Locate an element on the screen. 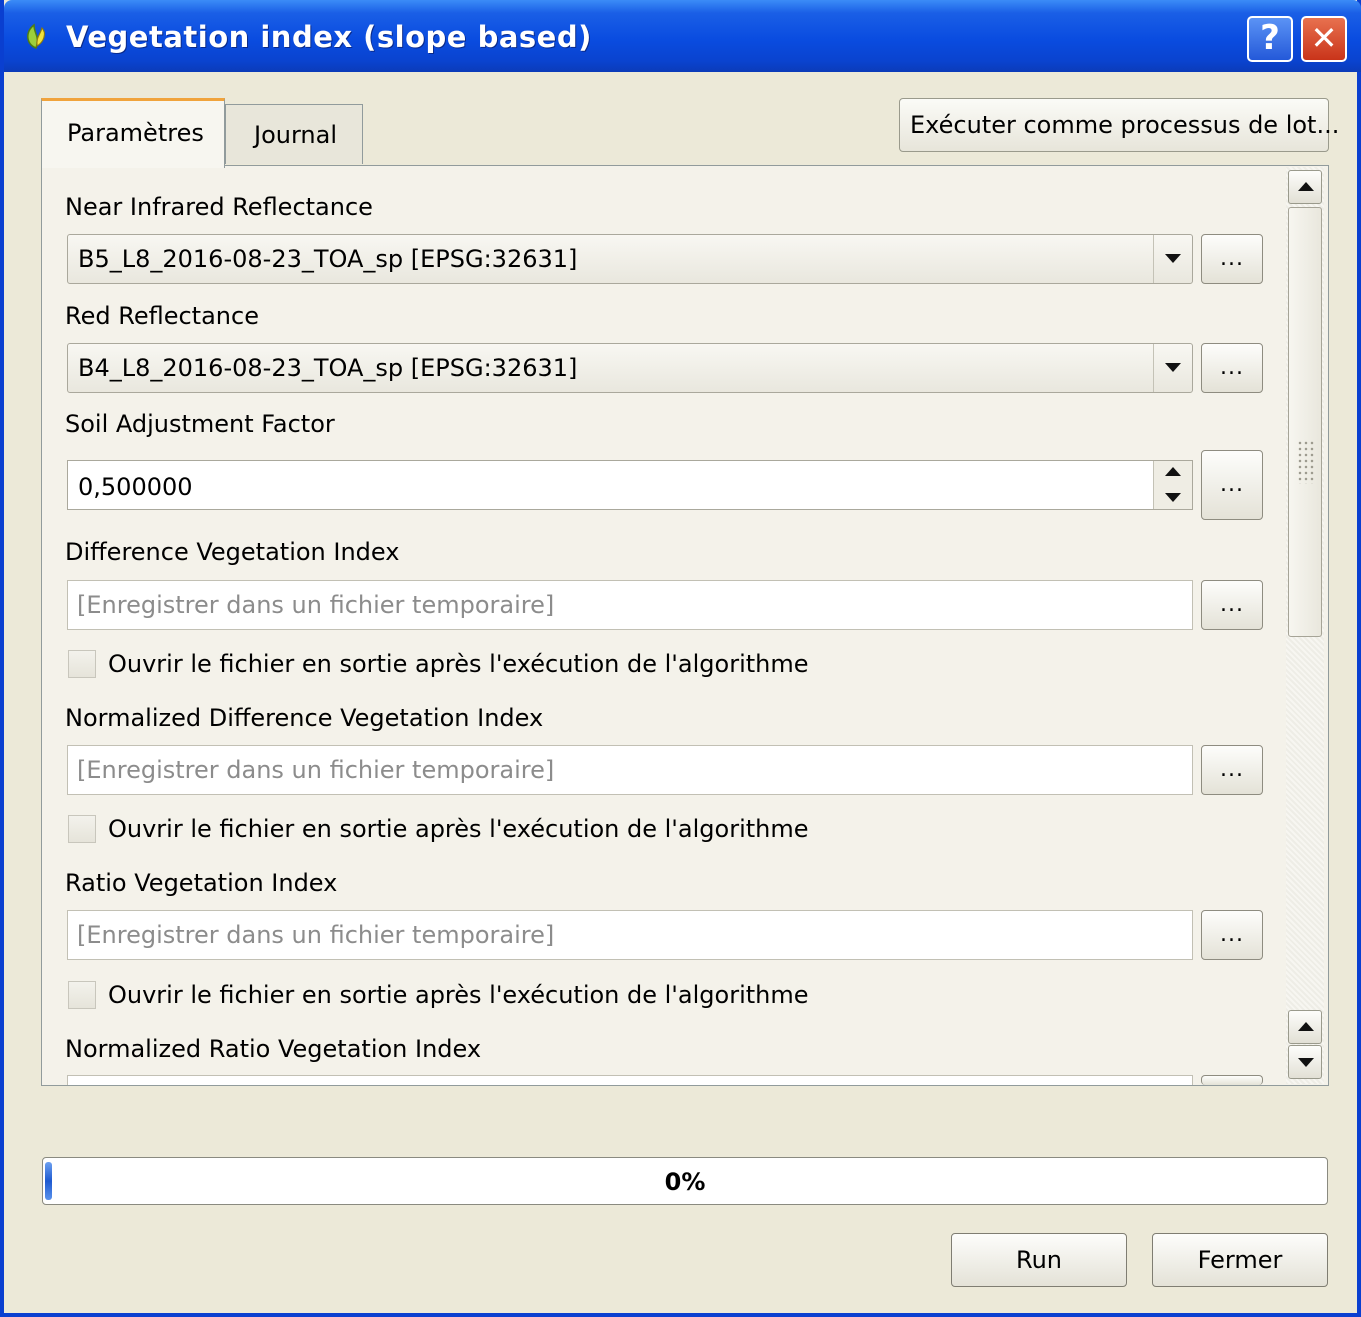  dvi-output-field is located at coordinates (630, 605).